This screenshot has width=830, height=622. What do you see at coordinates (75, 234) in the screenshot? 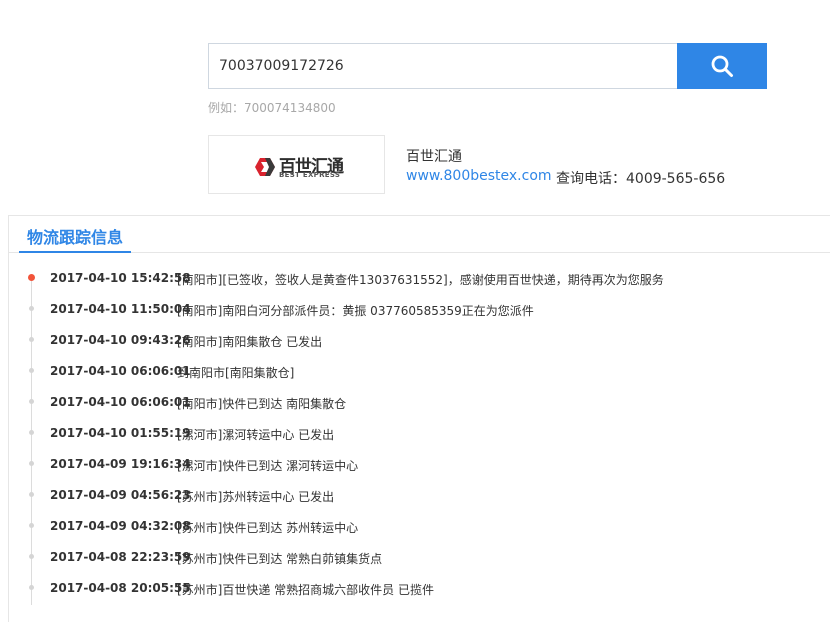
I see `panel-title: 物流跟踪信息` at bounding box center [75, 234].